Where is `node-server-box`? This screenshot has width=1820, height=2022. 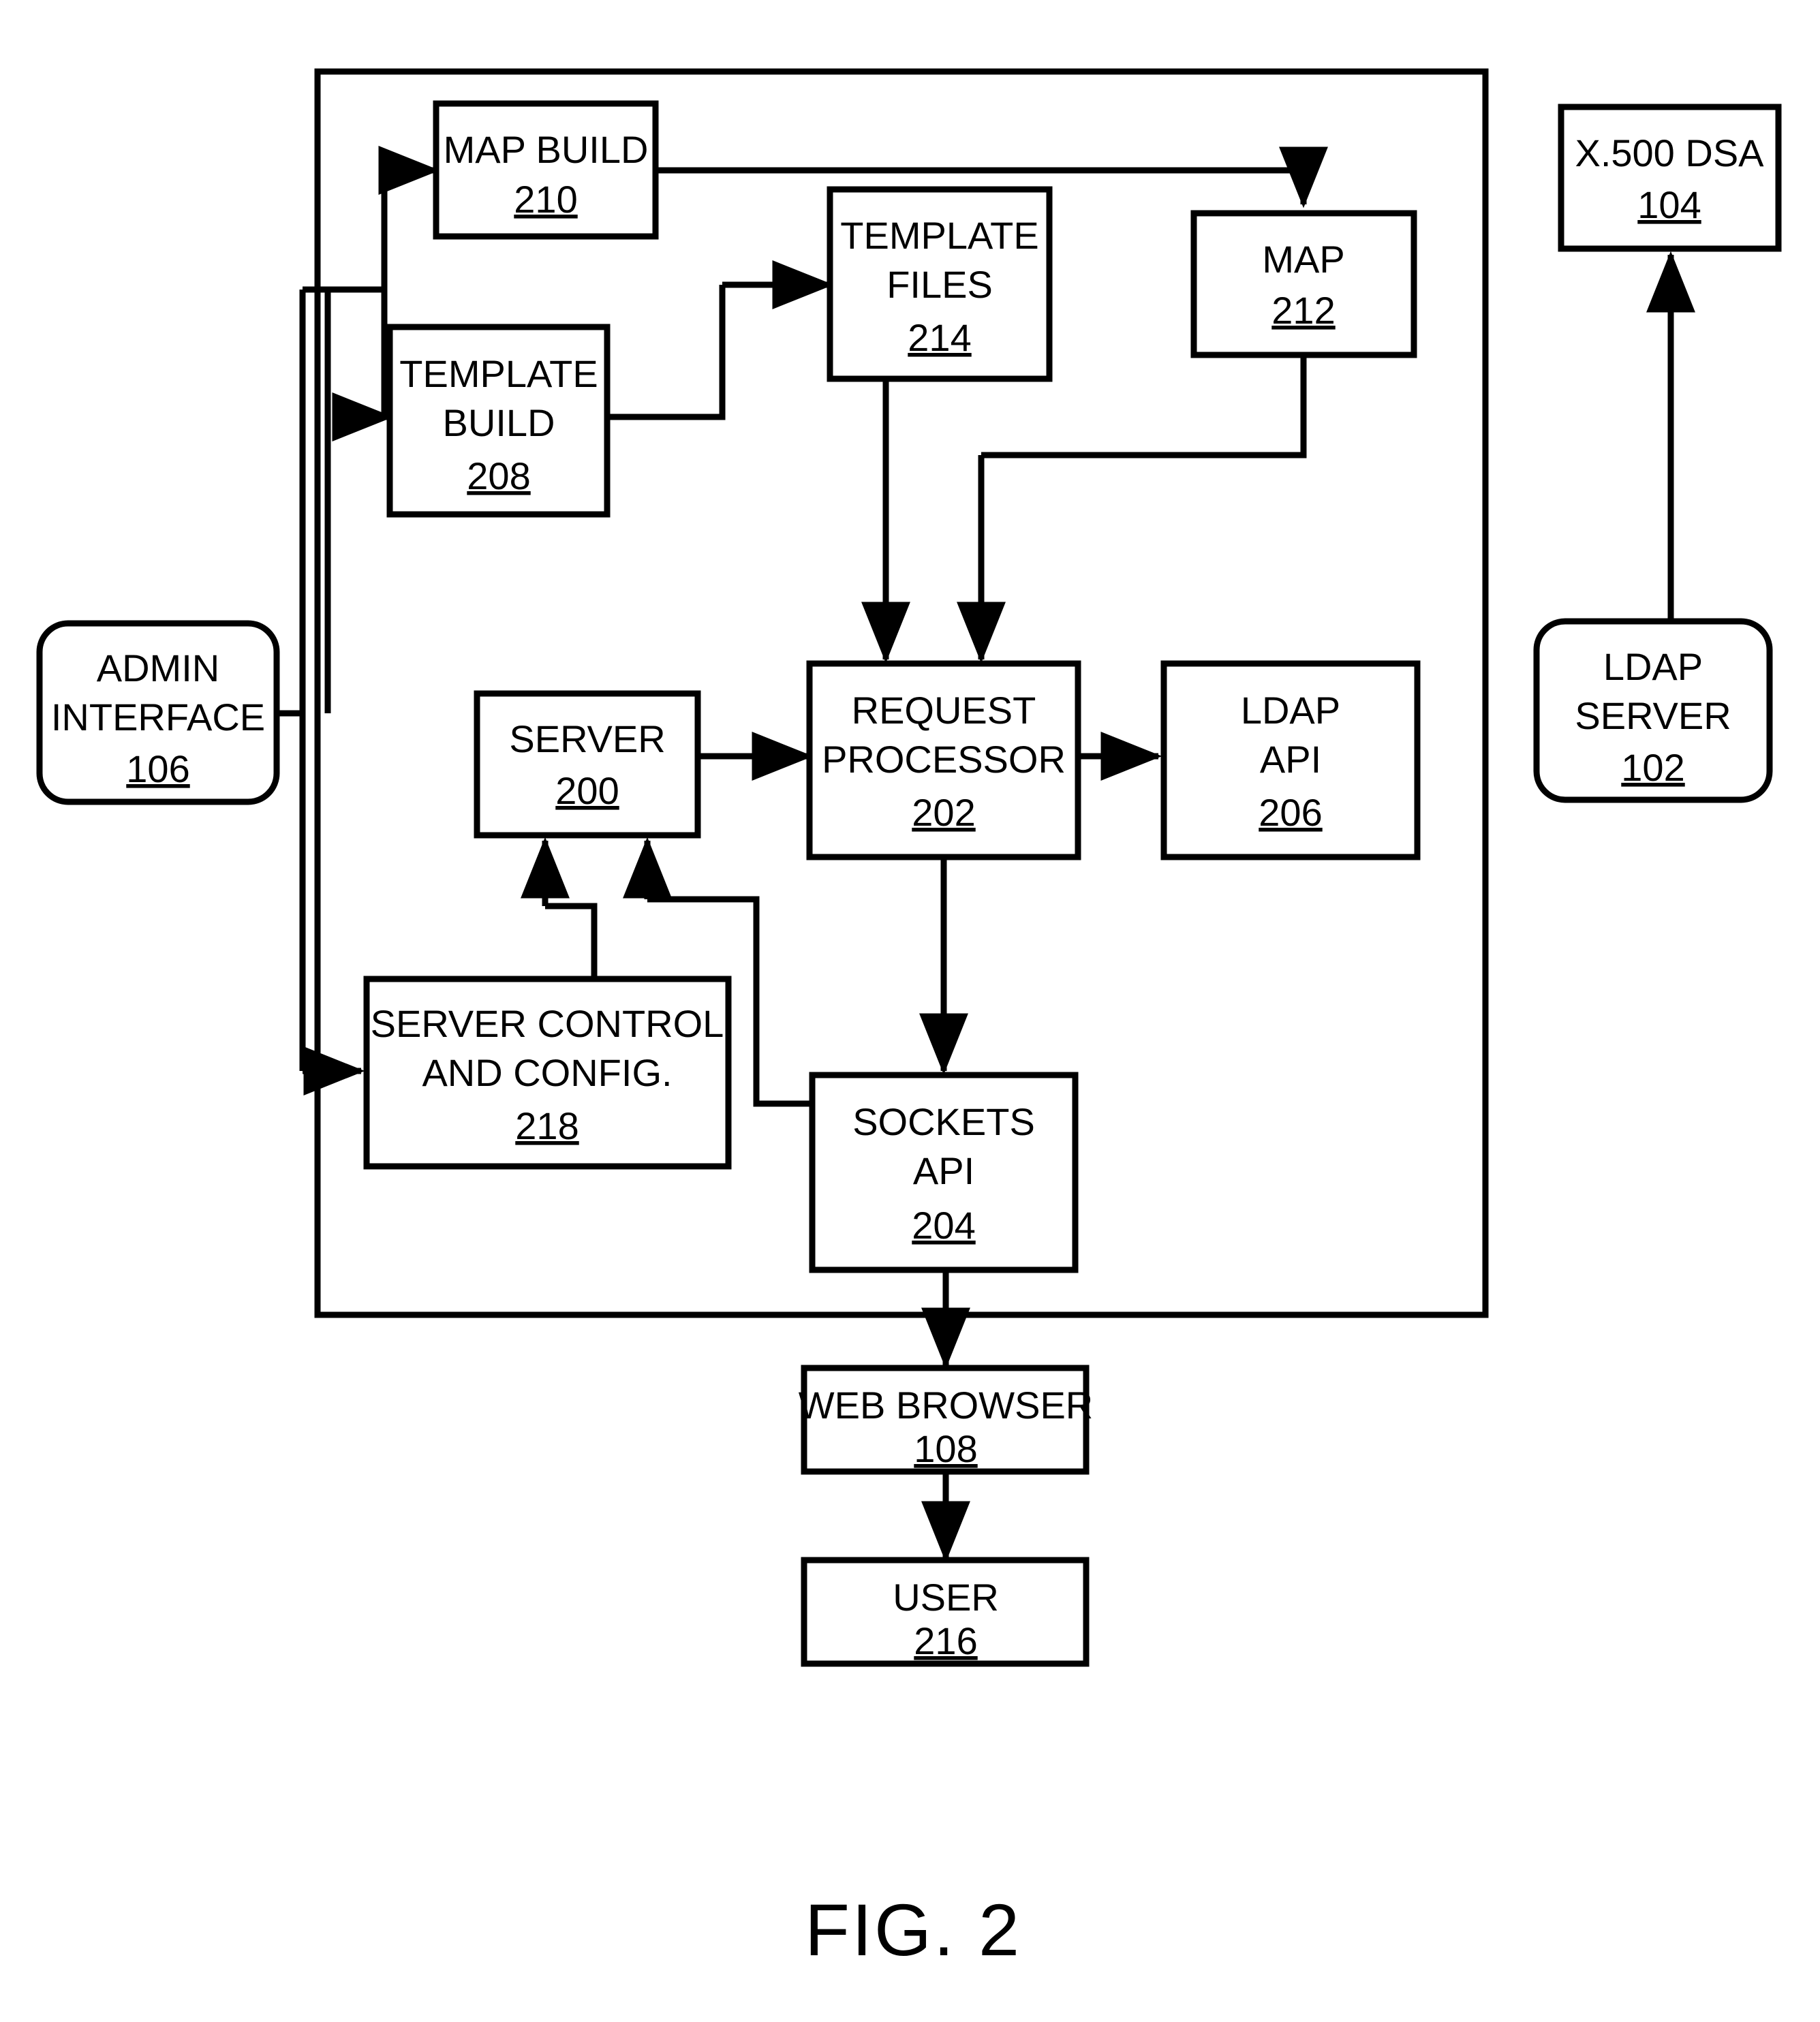 node-server-box is located at coordinates (587, 764).